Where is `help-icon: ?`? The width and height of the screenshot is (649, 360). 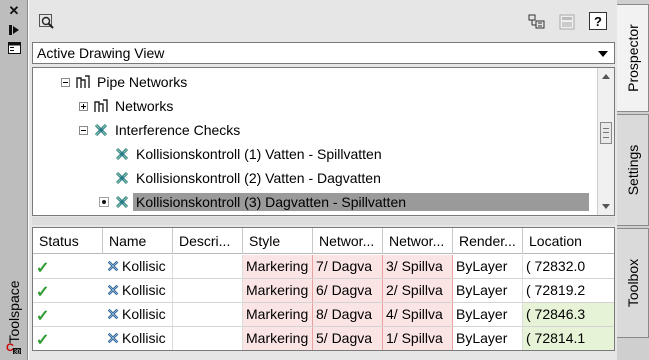 help-icon: ? is located at coordinates (598, 21).